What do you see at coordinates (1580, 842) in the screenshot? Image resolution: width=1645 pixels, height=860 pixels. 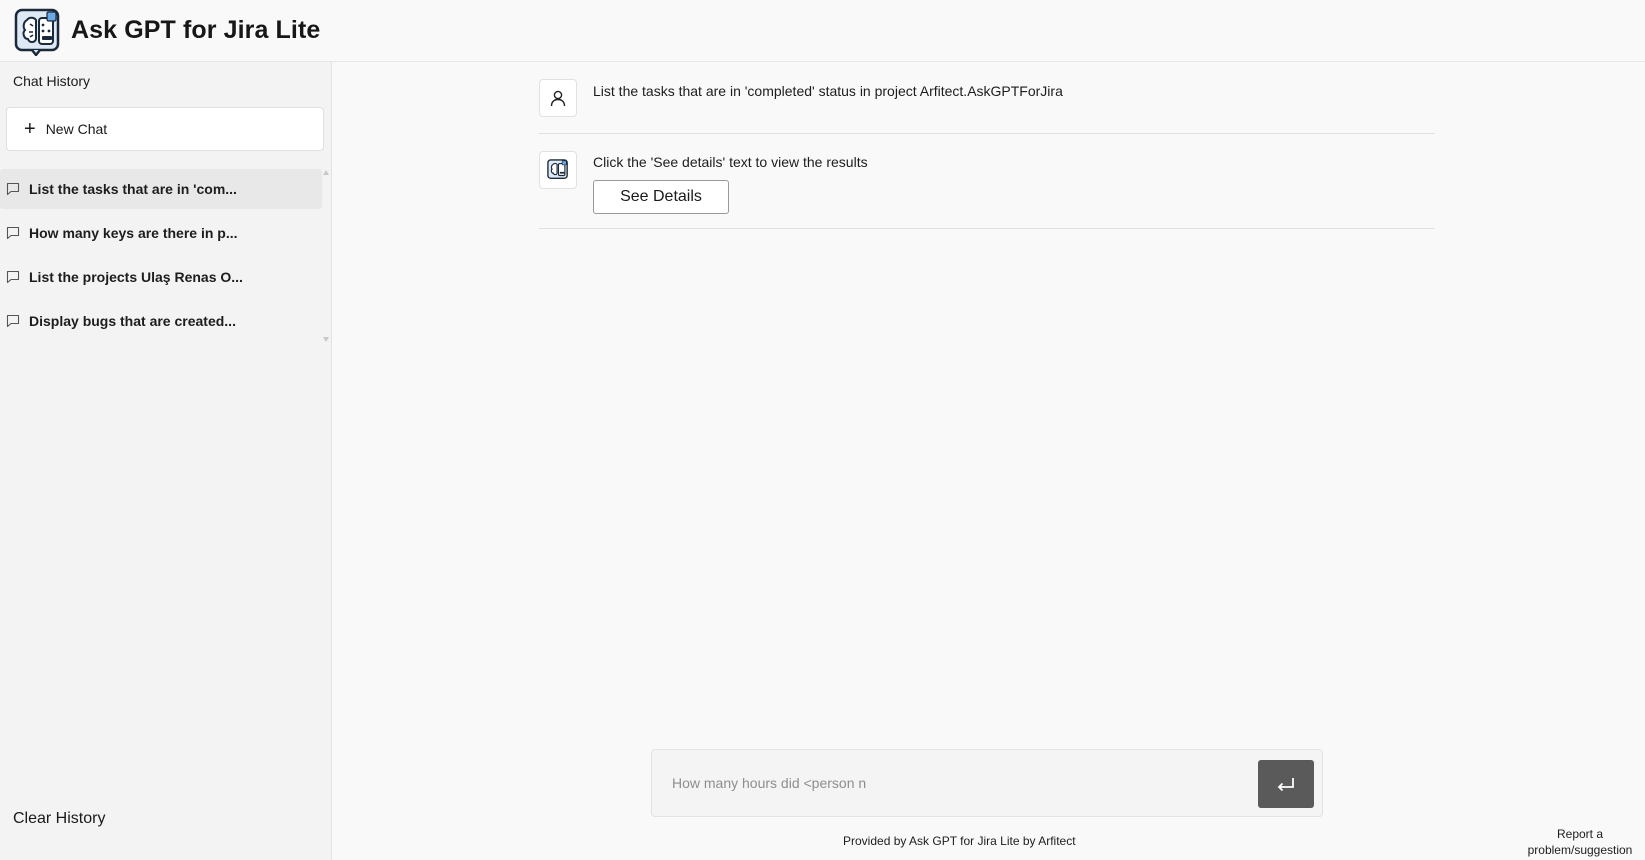 I see `report-problem-link: Report a problem/suggestion` at bounding box center [1580, 842].